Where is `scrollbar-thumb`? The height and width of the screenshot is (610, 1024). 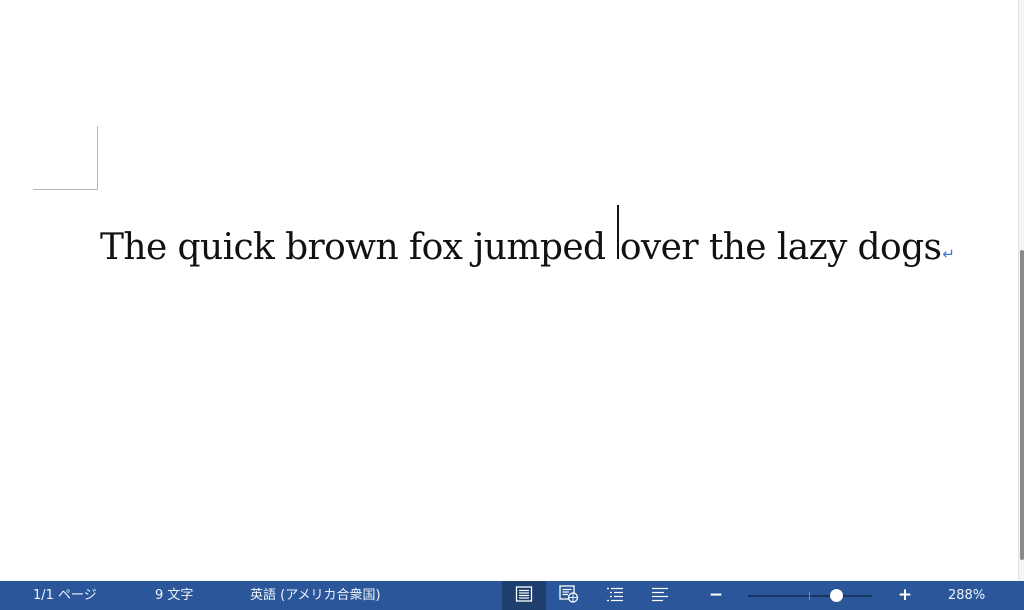 scrollbar-thumb is located at coordinates (1022, 405).